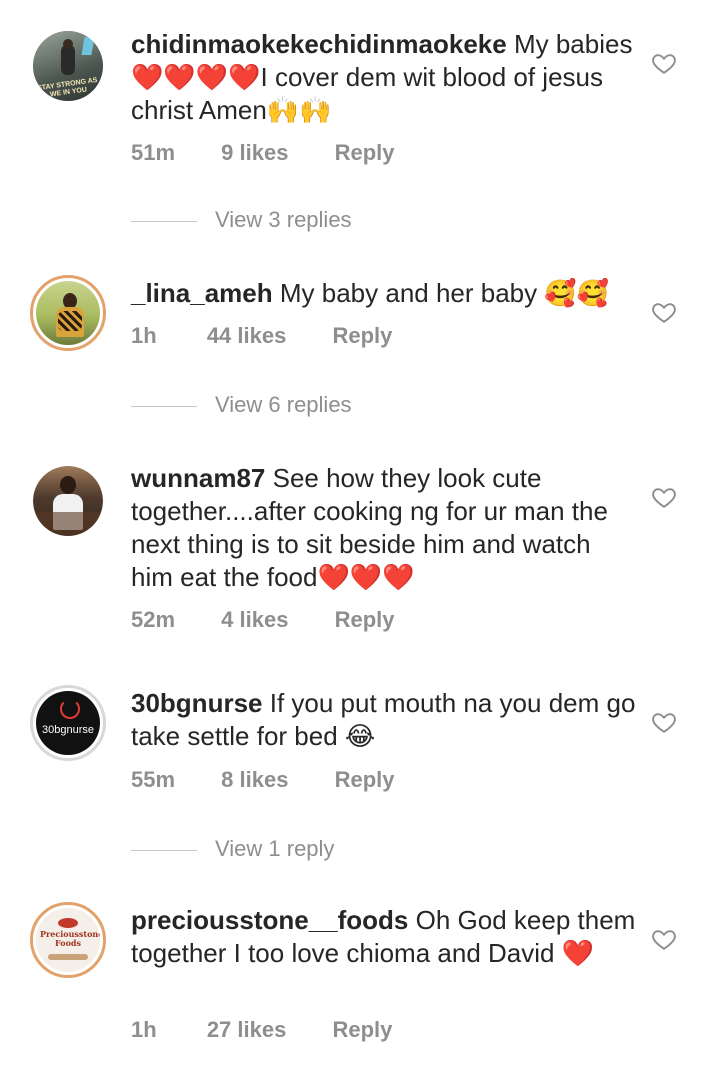 This screenshot has height=1076, width=720. What do you see at coordinates (198, 478) in the screenshot?
I see `comment-username: wunnam87` at bounding box center [198, 478].